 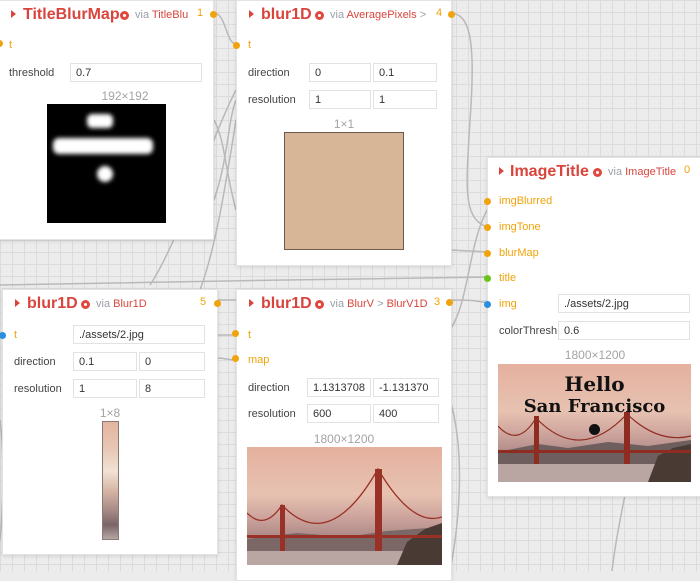 What do you see at coordinates (344, 124) in the screenshot?
I see `image-dimensions: 1×1` at bounding box center [344, 124].